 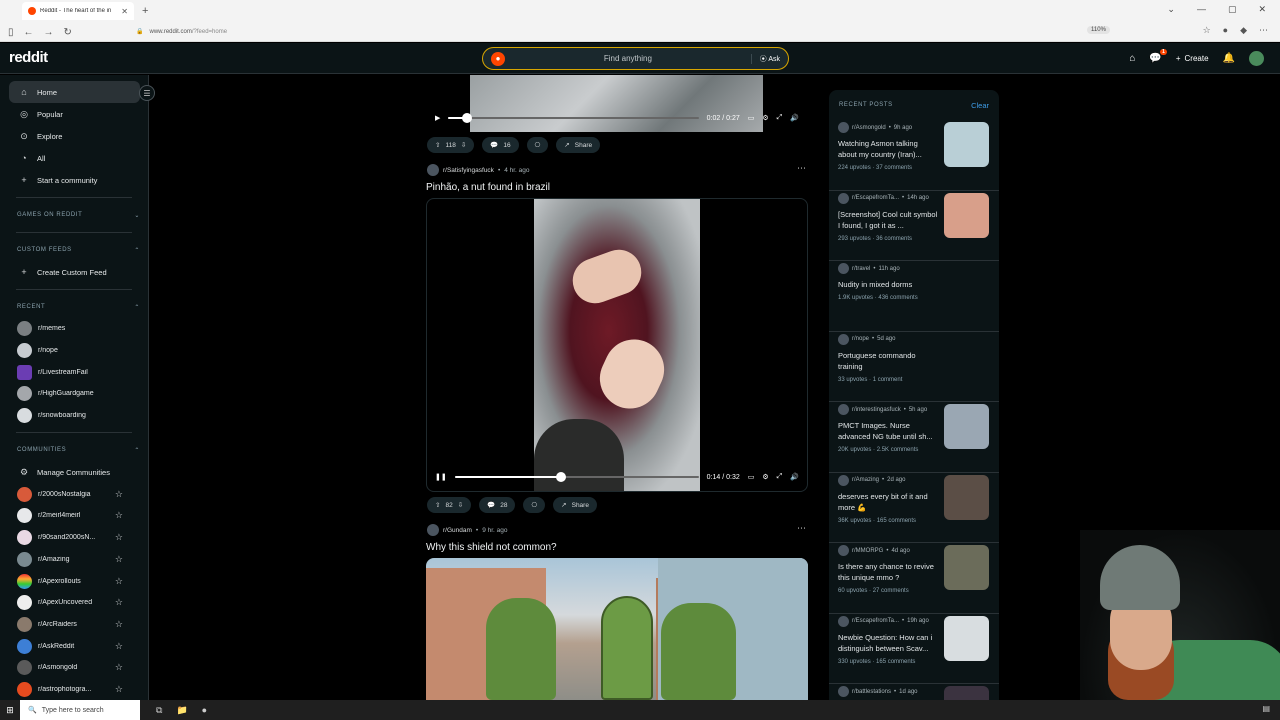 I want to click on sidebar-item-explore: ⊙ Explore, so click(x=74, y=136).